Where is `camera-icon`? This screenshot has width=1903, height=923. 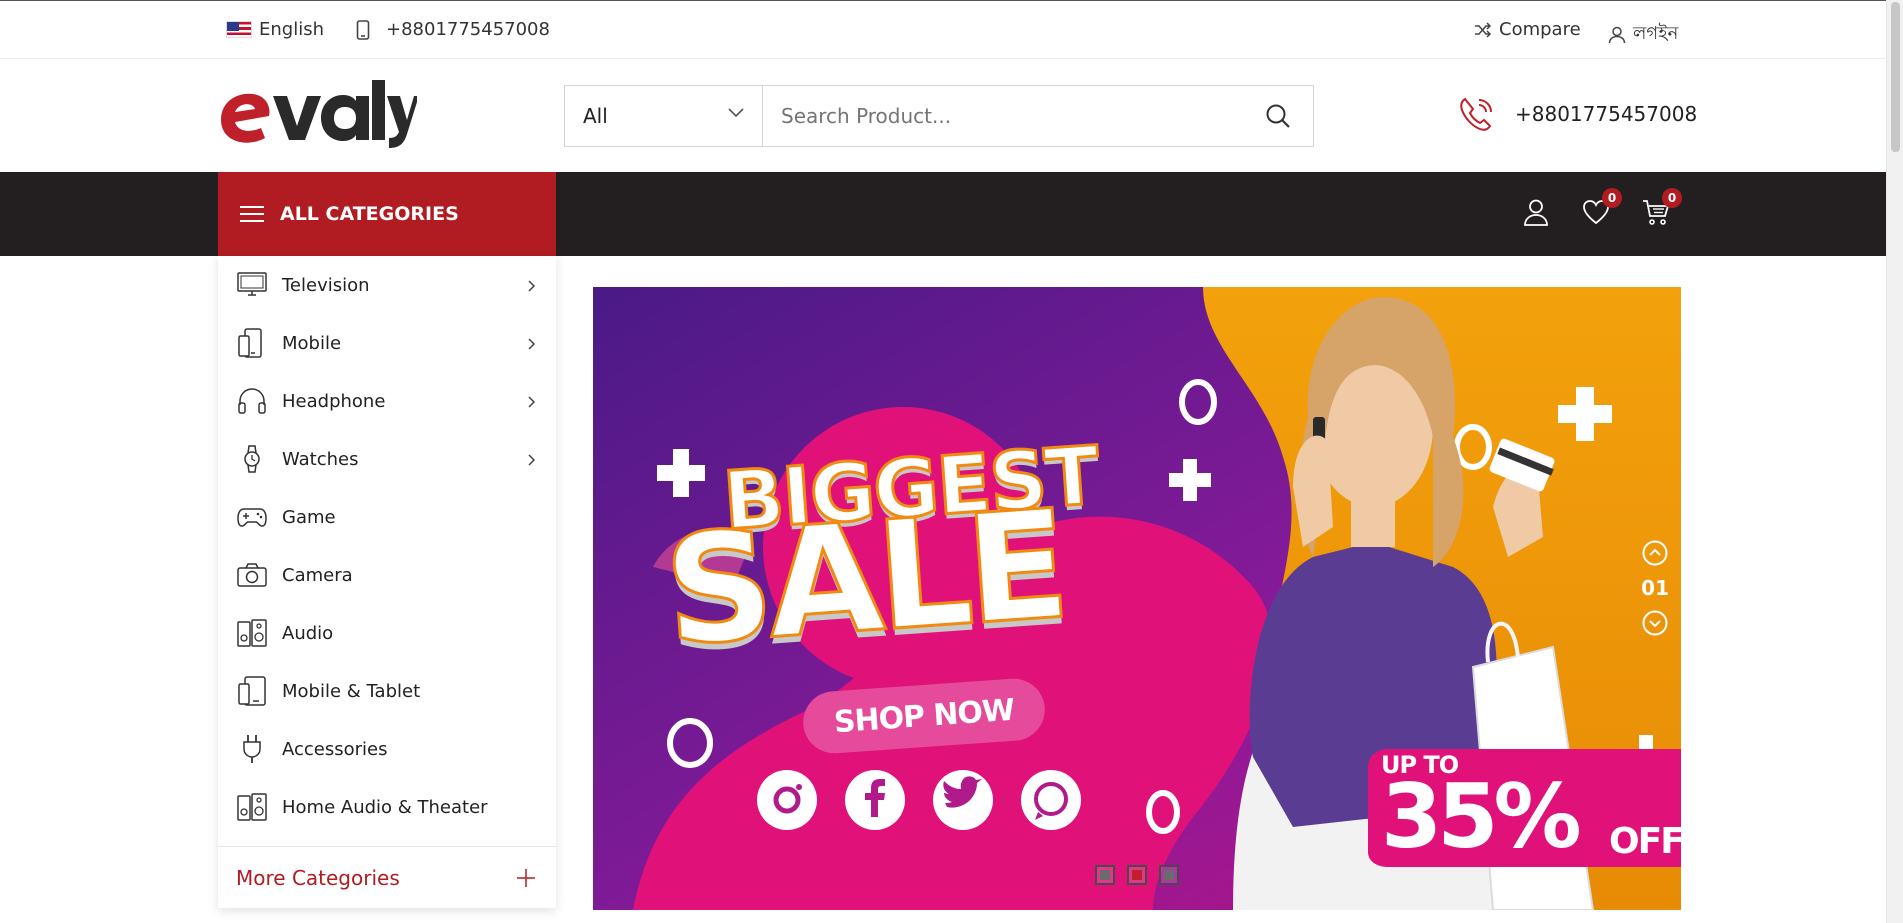
camera-icon is located at coordinates (252, 575).